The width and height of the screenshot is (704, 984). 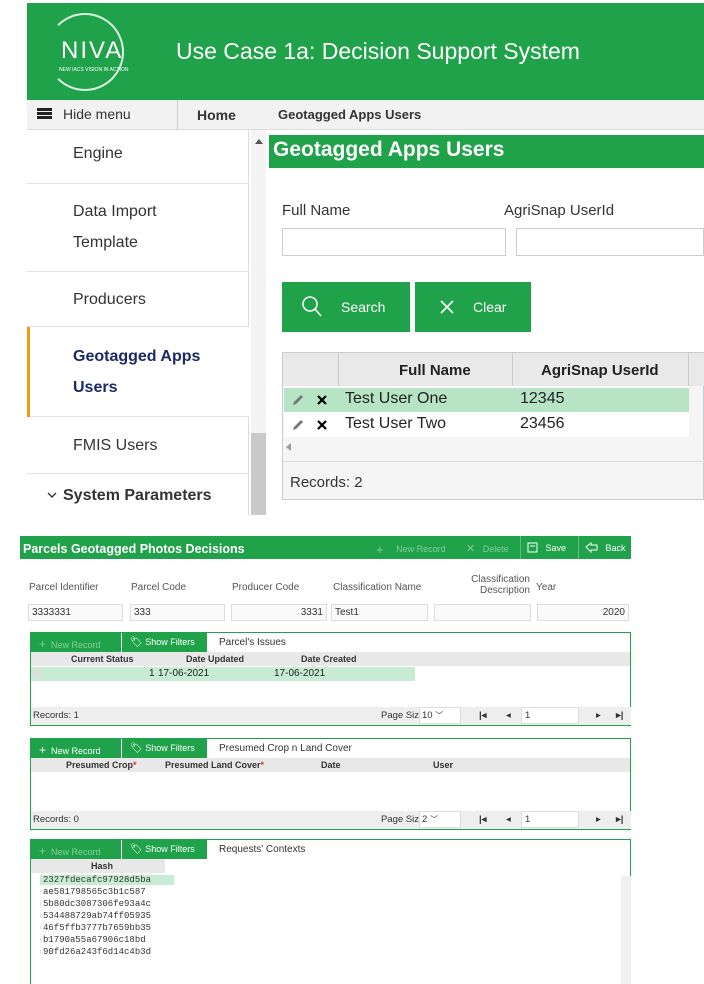 What do you see at coordinates (76, 849) in the screenshot?
I see `requests-new-record-button: + New Record` at bounding box center [76, 849].